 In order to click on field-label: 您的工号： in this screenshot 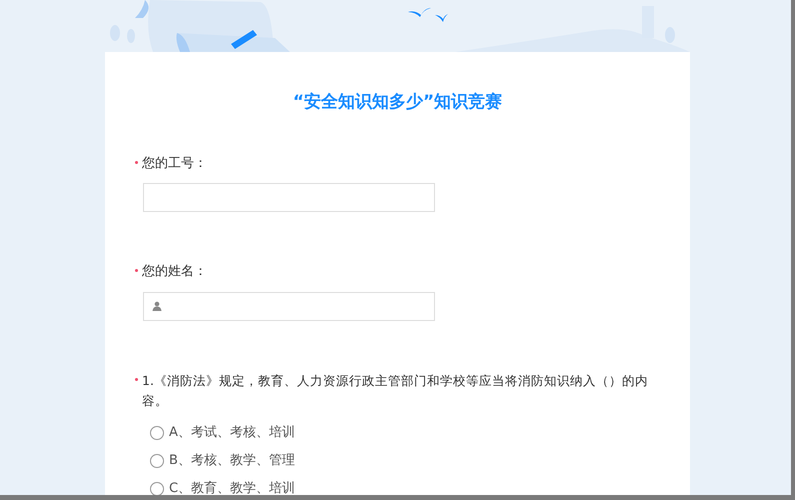, I will do `click(174, 163)`.